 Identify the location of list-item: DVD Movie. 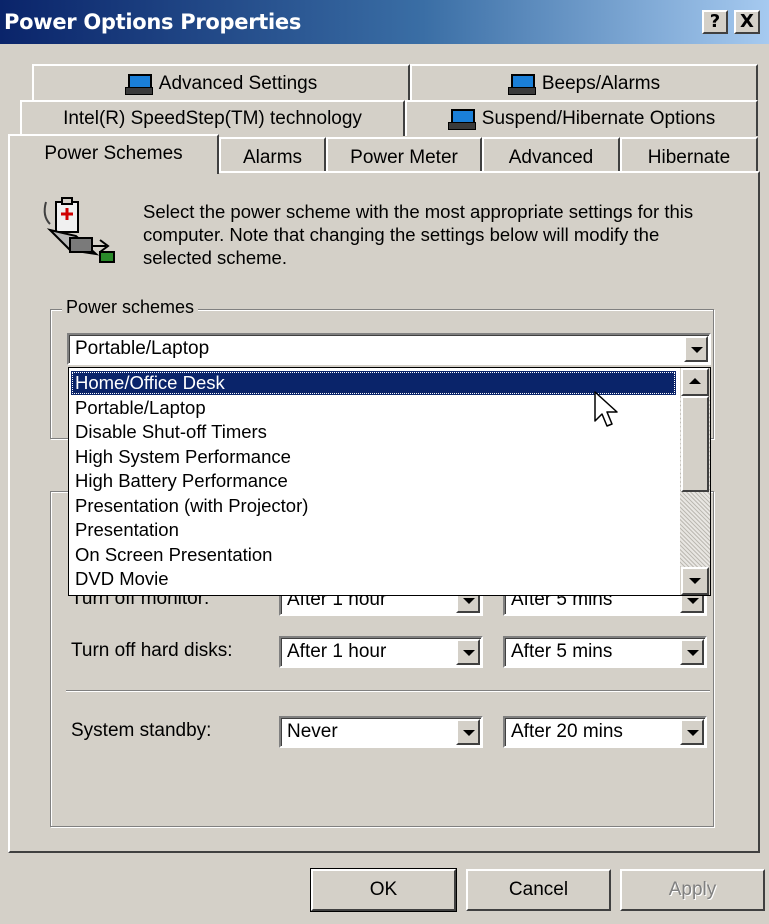
(373, 579).